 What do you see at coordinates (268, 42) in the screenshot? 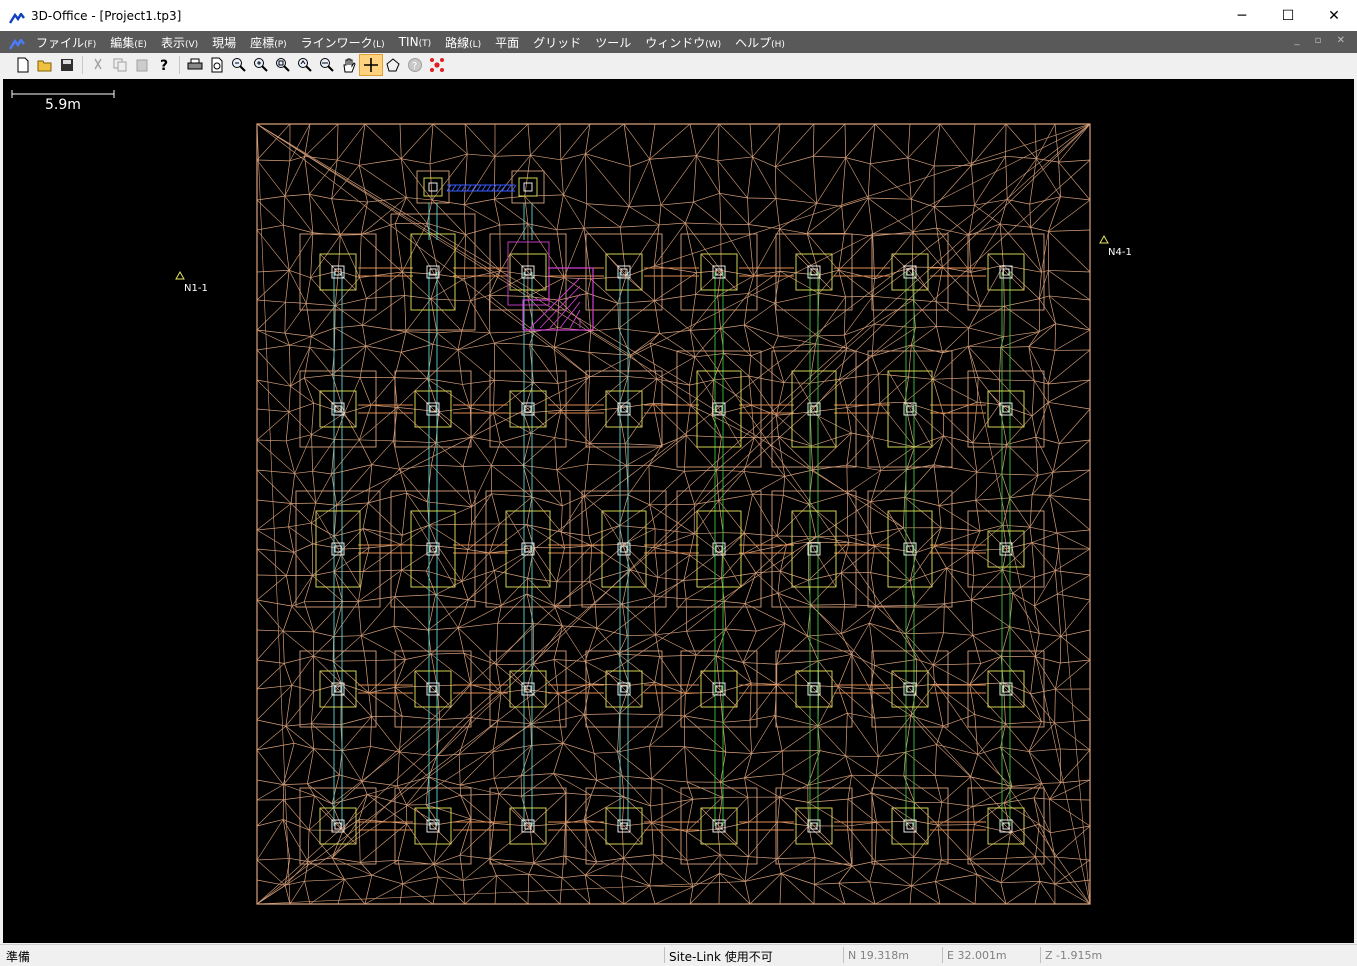
I see `menu-coordinates: 座標(P)` at bounding box center [268, 42].